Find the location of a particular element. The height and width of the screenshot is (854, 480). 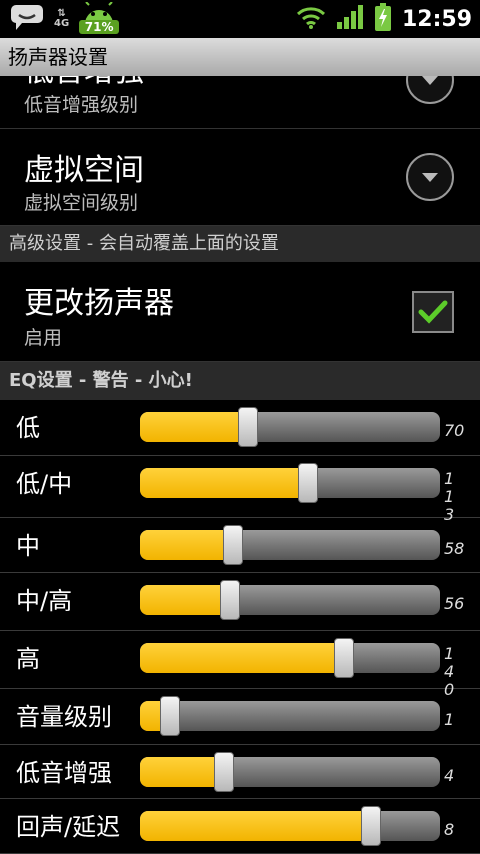

eq-label: 中/高 is located at coordinates (44, 601).